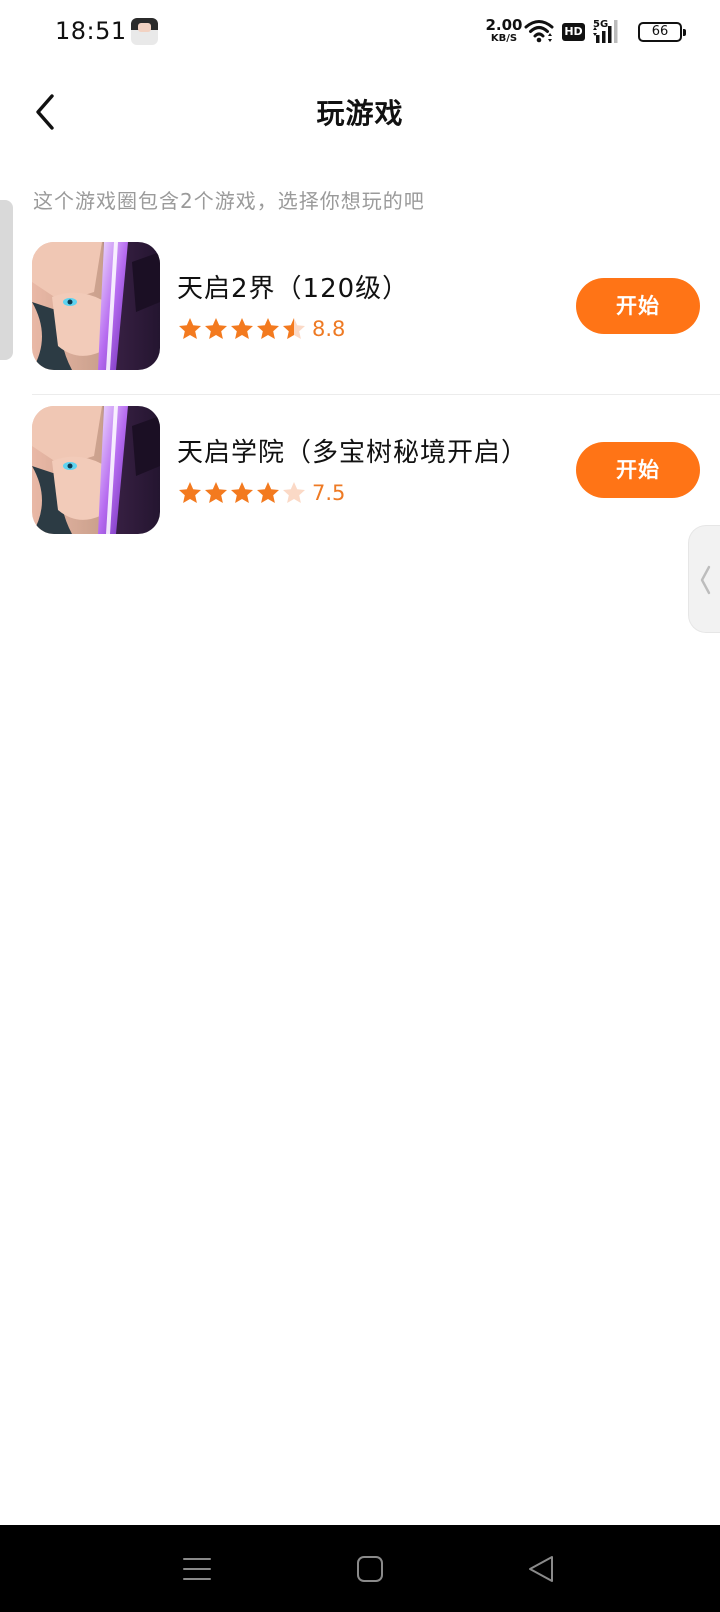 The image size is (720, 1612). Describe the element at coordinates (91, 31) in the screenshot. I see `status-time: 18:51` at that location.